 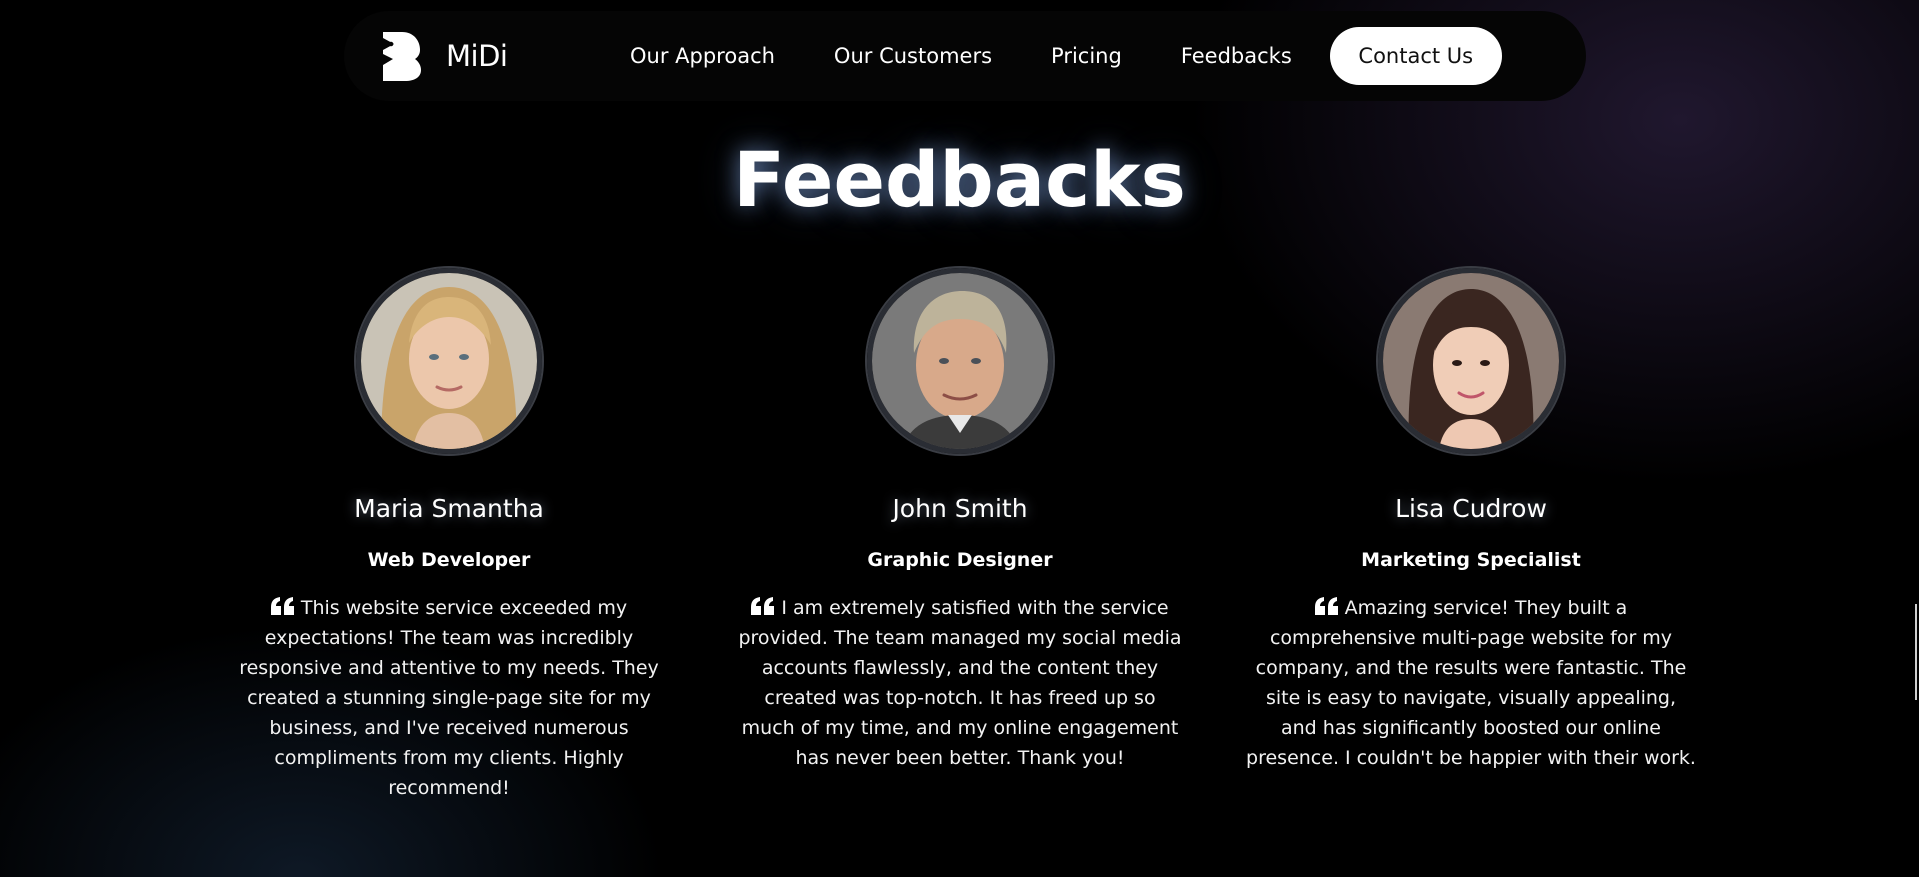 What do you see at coordinates (1471, 560) in the screenshot?
I see `person-role: Marketing Specialist` at bounding box center [1471, 560].